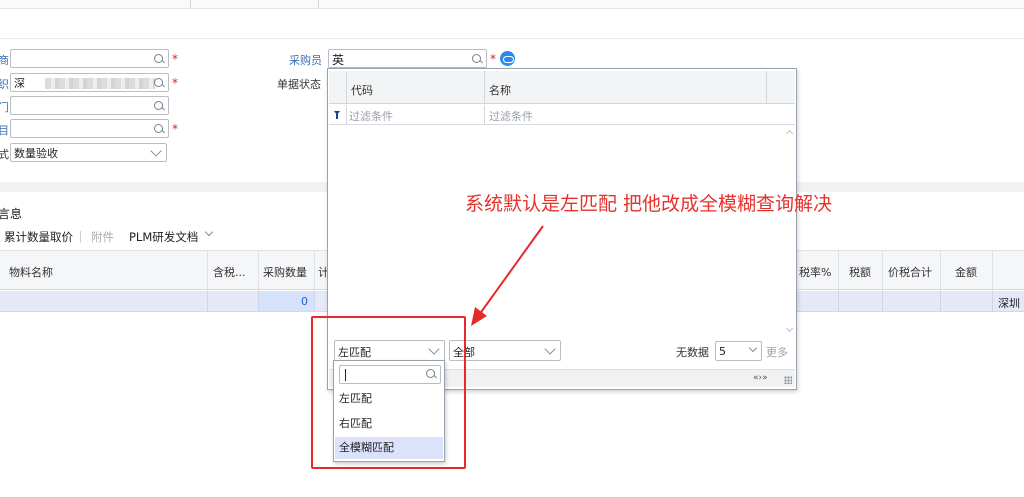 This screenshot has width=1024, height=497. Describe the element at coordinates (285, 272) in the screenshot. I see `col-purchase-qty: 采购数量` at that location.